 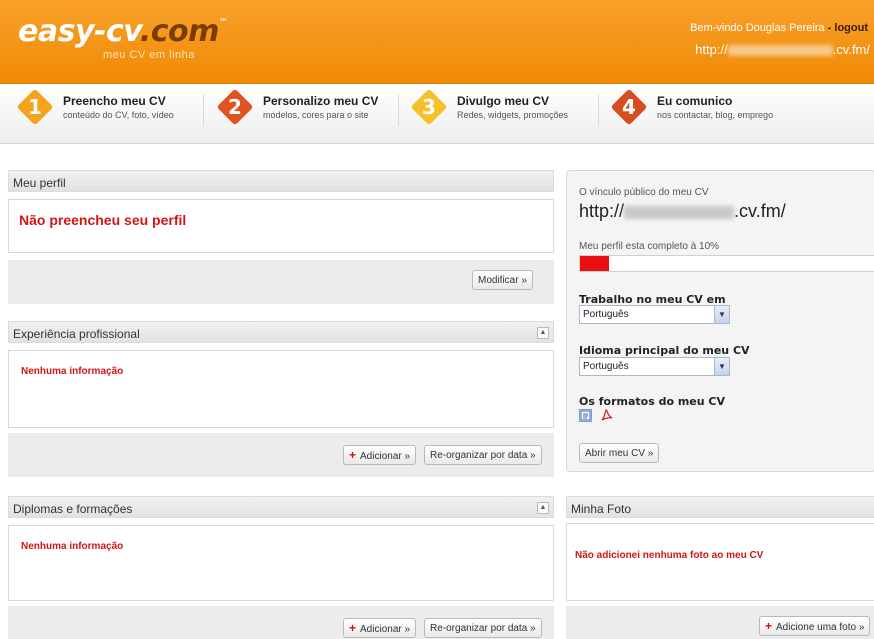 I want to click on add-photo-button: + Adicione uma foto », so click(x=815, y=626).